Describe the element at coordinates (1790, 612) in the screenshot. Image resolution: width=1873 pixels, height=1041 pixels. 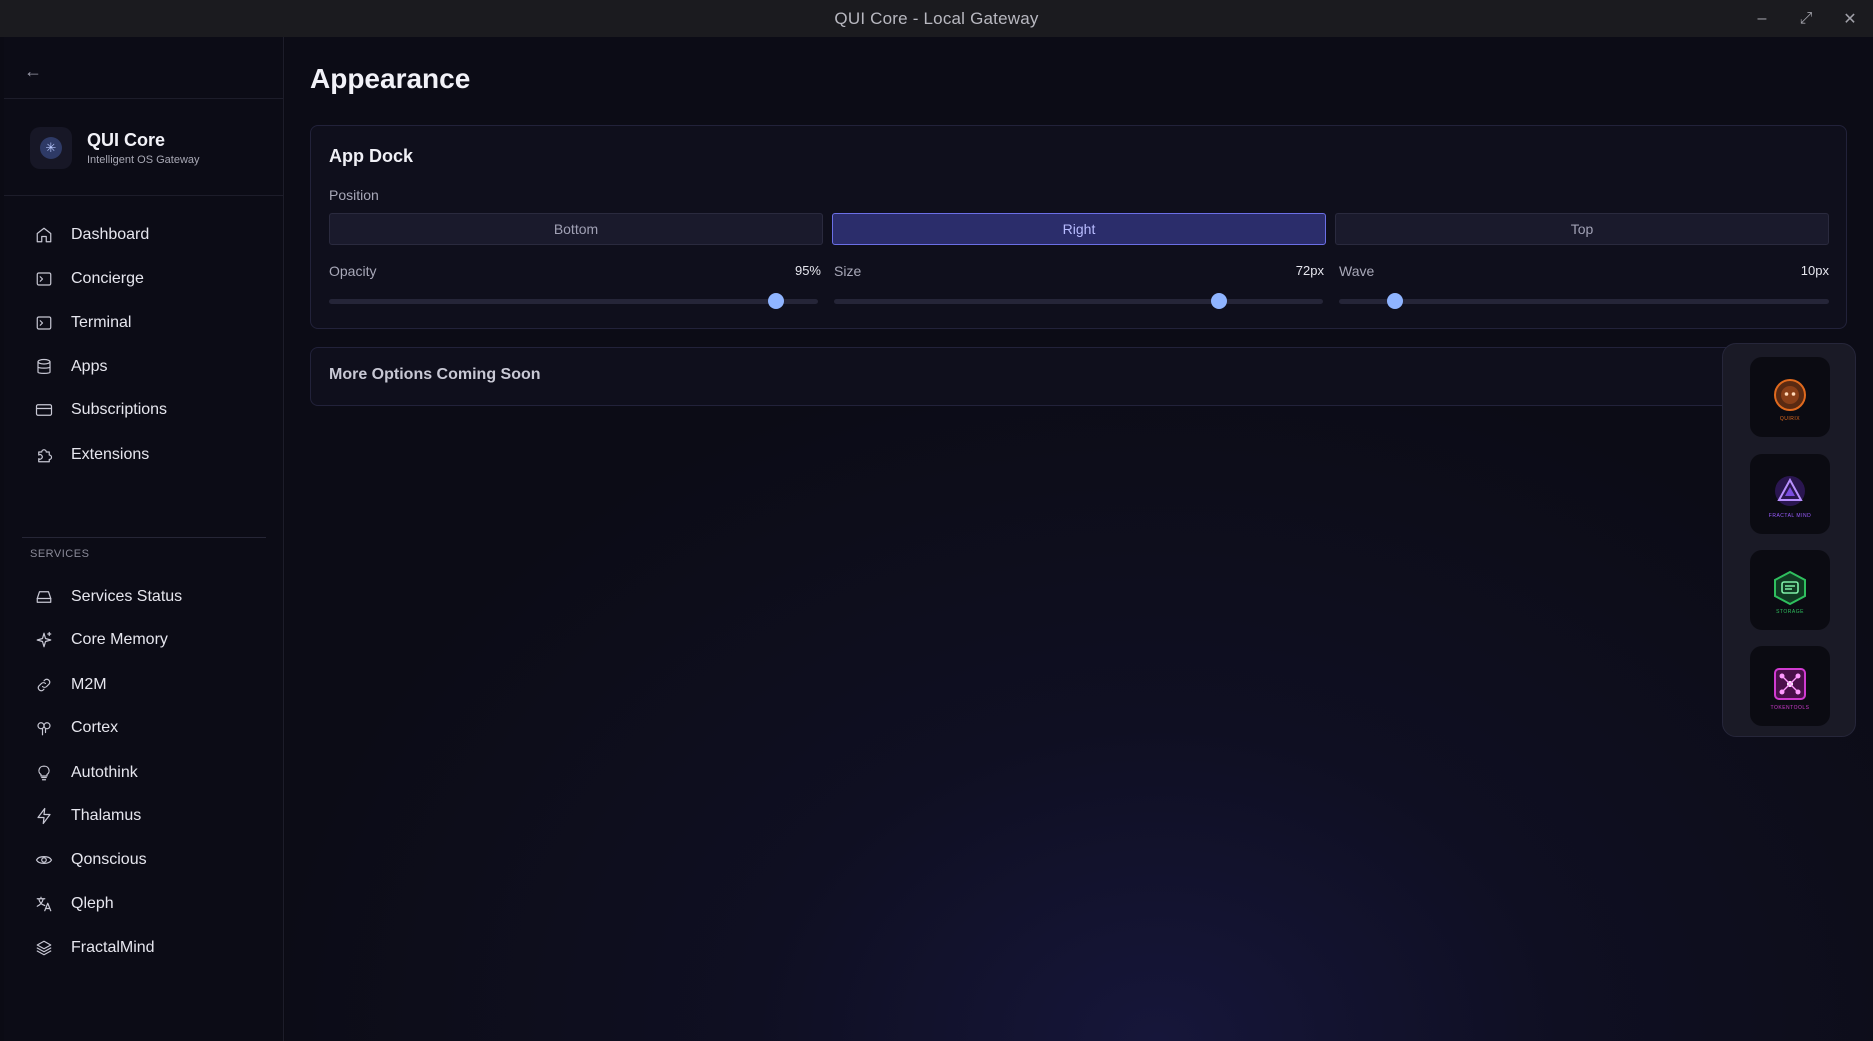
I see `dock-app-label: STORAGE` at that location.